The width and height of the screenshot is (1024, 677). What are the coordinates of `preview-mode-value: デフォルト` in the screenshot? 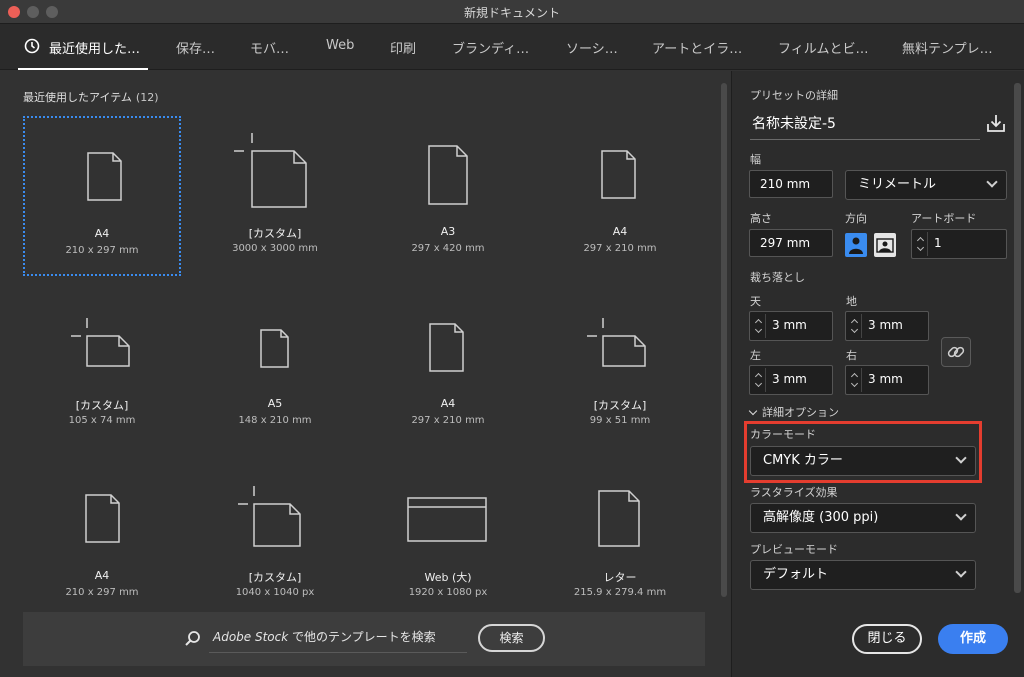 It's located at (796, 574).